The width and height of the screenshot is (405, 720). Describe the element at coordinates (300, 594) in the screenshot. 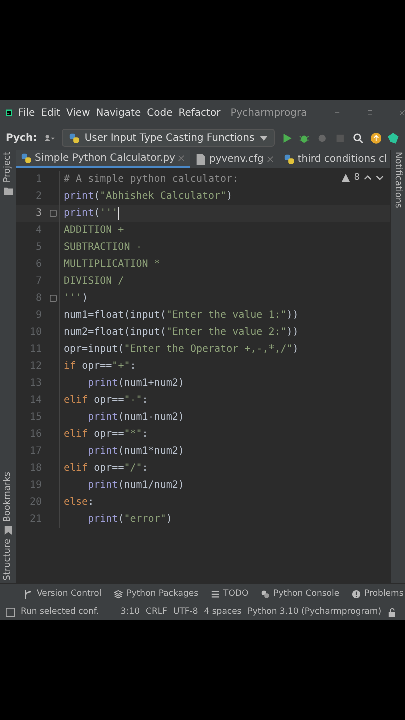

I see `tool-window-tab: Python Console` at that location.